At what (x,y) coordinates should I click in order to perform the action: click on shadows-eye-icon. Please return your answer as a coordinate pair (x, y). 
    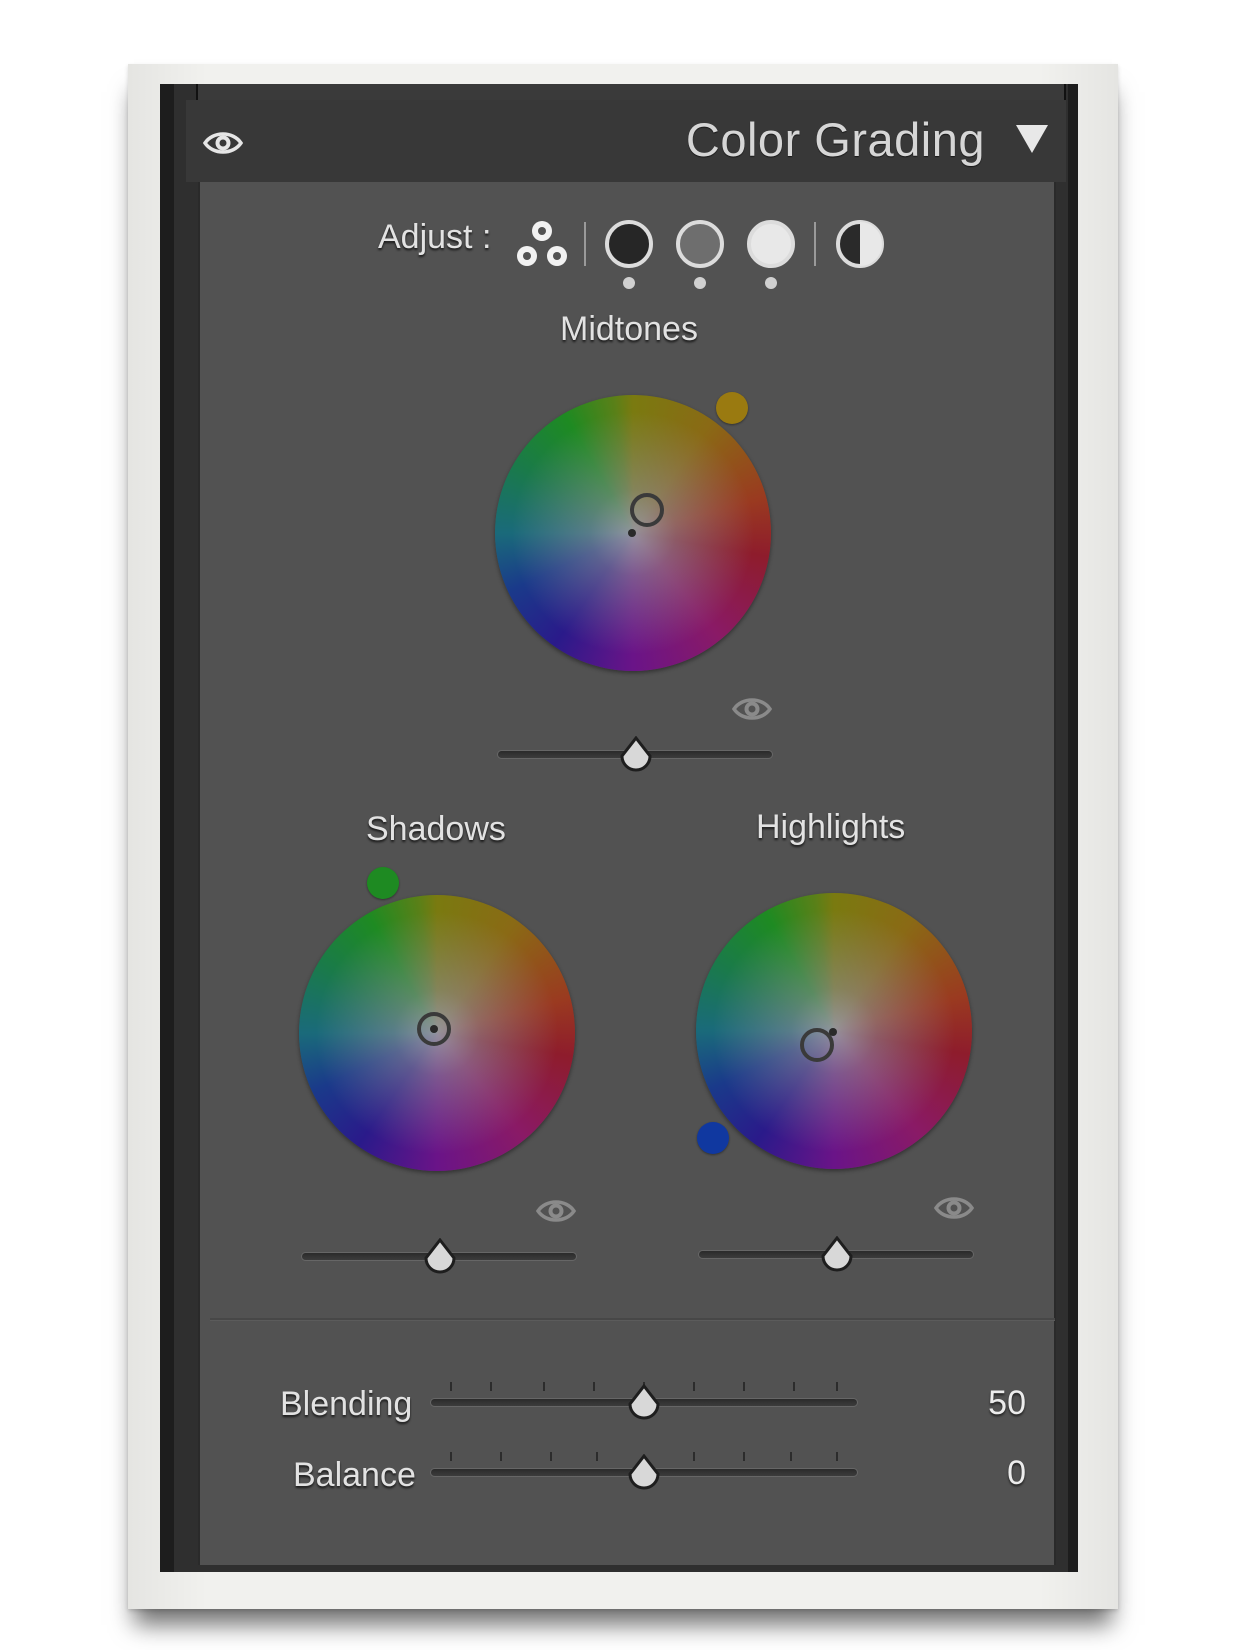
    Looking at the image, I should click on (556, 1211).